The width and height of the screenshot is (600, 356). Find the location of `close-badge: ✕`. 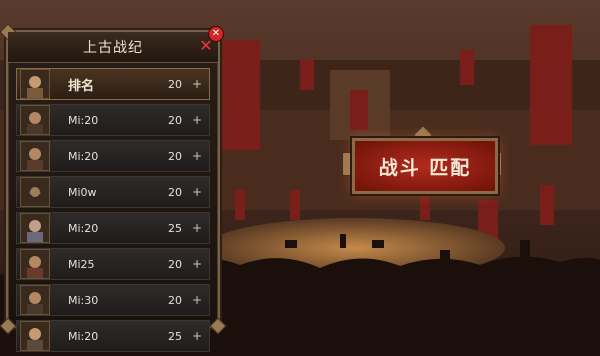

close-badge: ✕ is located at coordinates (216, 34).